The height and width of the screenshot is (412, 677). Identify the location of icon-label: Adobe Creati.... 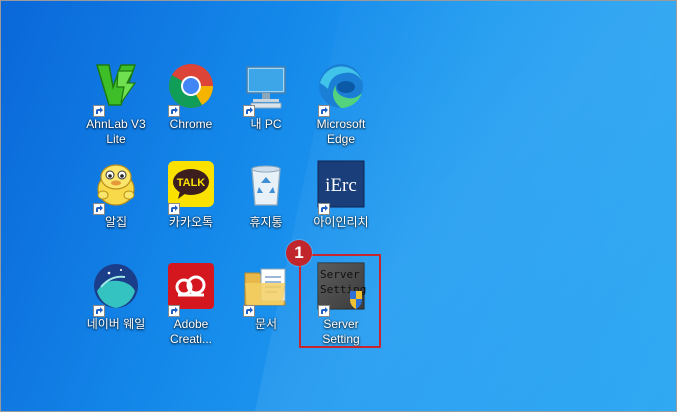
(190, 331).